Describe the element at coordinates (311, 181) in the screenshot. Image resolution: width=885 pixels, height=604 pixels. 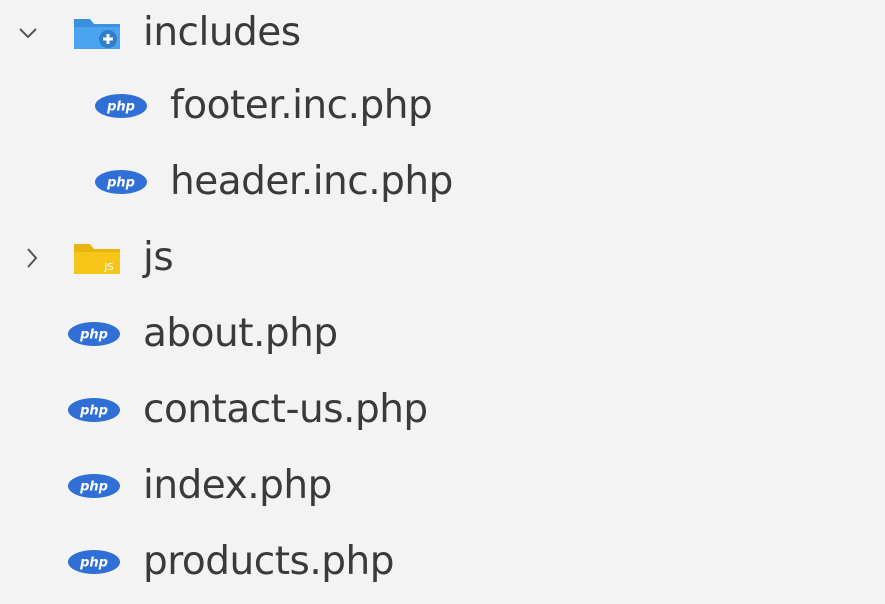
I see `tree-item-label: header.inc.php` at that location.